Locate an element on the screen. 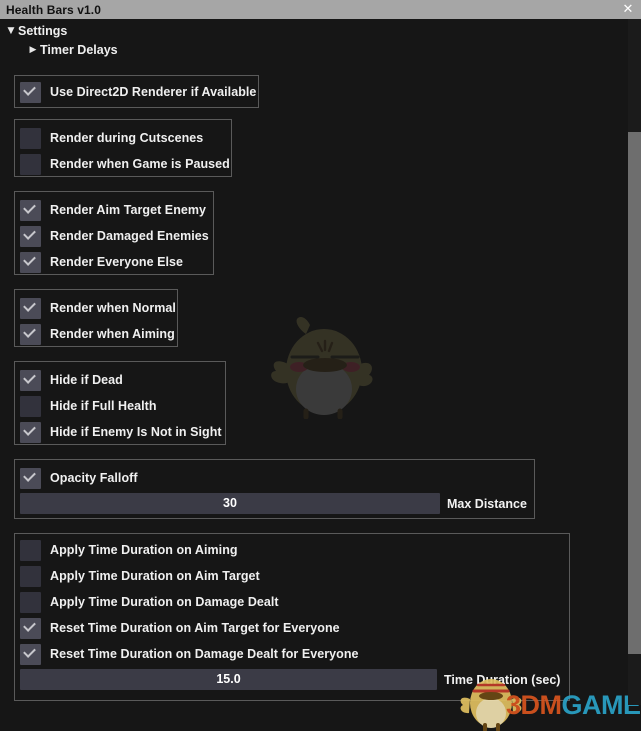 The width and height of the screenshot is (641, 731). checkbox-render-everyone-else: Render Everyone Else is located at coordinates (101, 262).